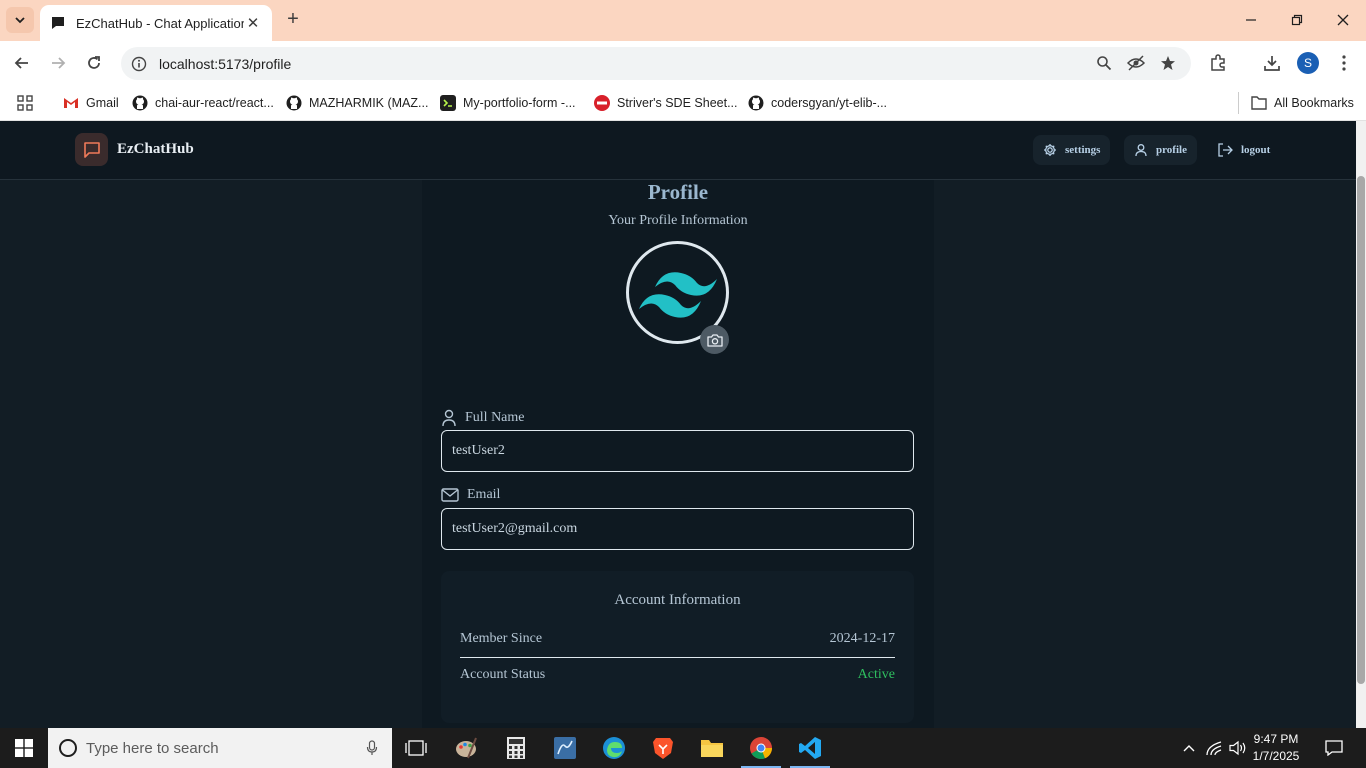  What do you see at coordinates (1171, 150) in the screenshot?
I see `profile-label: profile` at bounding box center [1171, 150].